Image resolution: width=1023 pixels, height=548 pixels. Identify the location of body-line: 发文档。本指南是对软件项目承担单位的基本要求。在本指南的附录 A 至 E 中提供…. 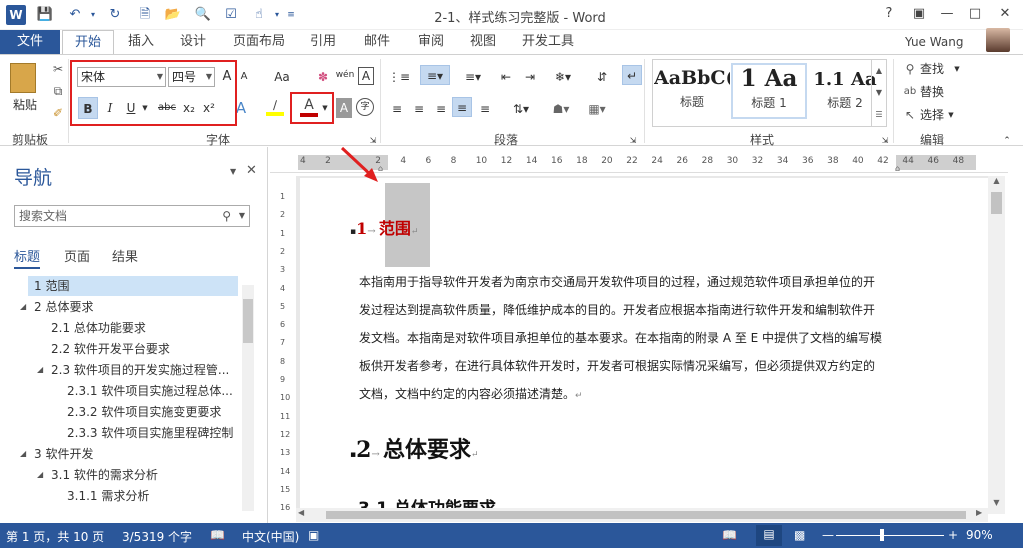
(631, 338).